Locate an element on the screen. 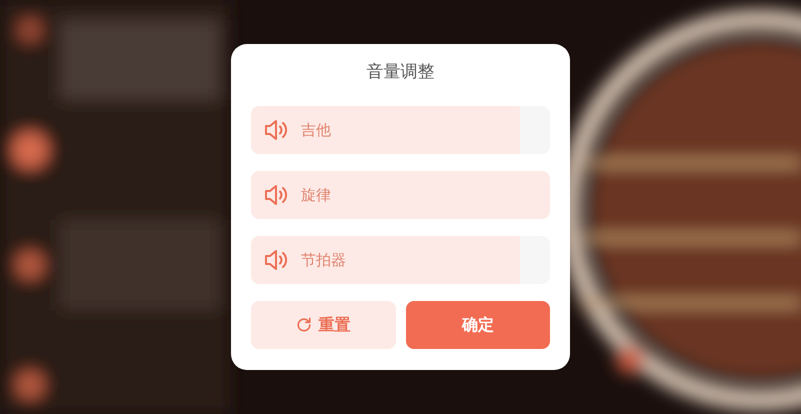  channel-label: 吉他 is located at coordinates (316, 130).